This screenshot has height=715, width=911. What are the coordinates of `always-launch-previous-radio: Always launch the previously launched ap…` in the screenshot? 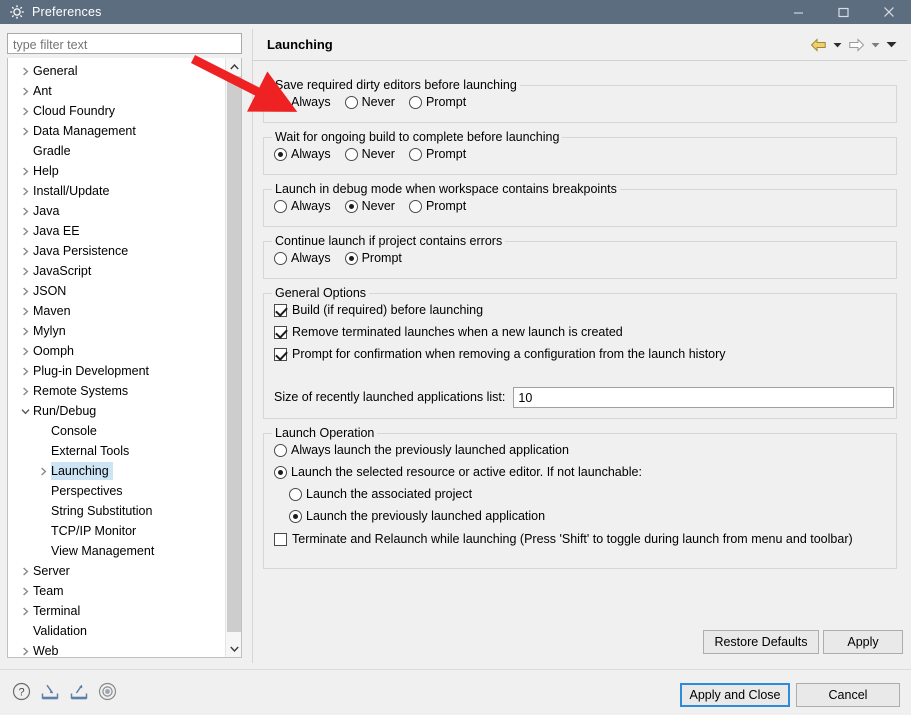 It's located at (421, 450).